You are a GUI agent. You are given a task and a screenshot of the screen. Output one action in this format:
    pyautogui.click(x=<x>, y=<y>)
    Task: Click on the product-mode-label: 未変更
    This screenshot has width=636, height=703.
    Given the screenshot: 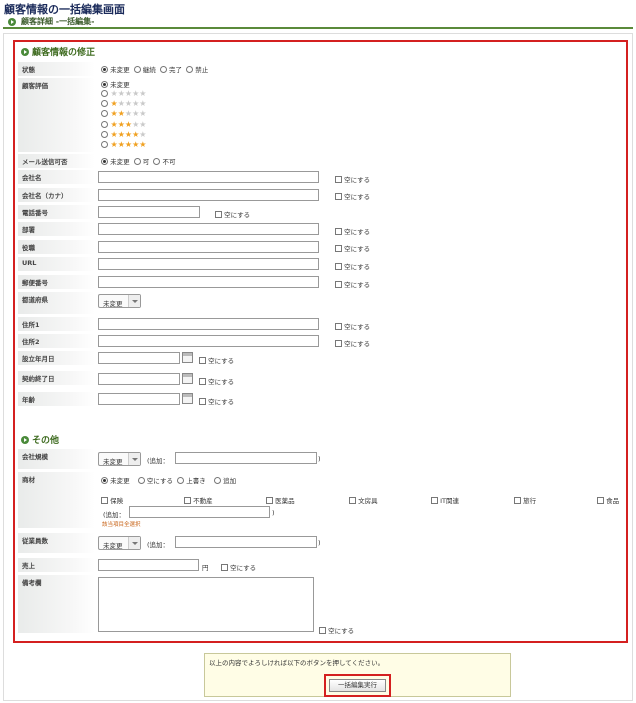 What is the action you would take?
    pyautogui.click(x=120, y=481)
    